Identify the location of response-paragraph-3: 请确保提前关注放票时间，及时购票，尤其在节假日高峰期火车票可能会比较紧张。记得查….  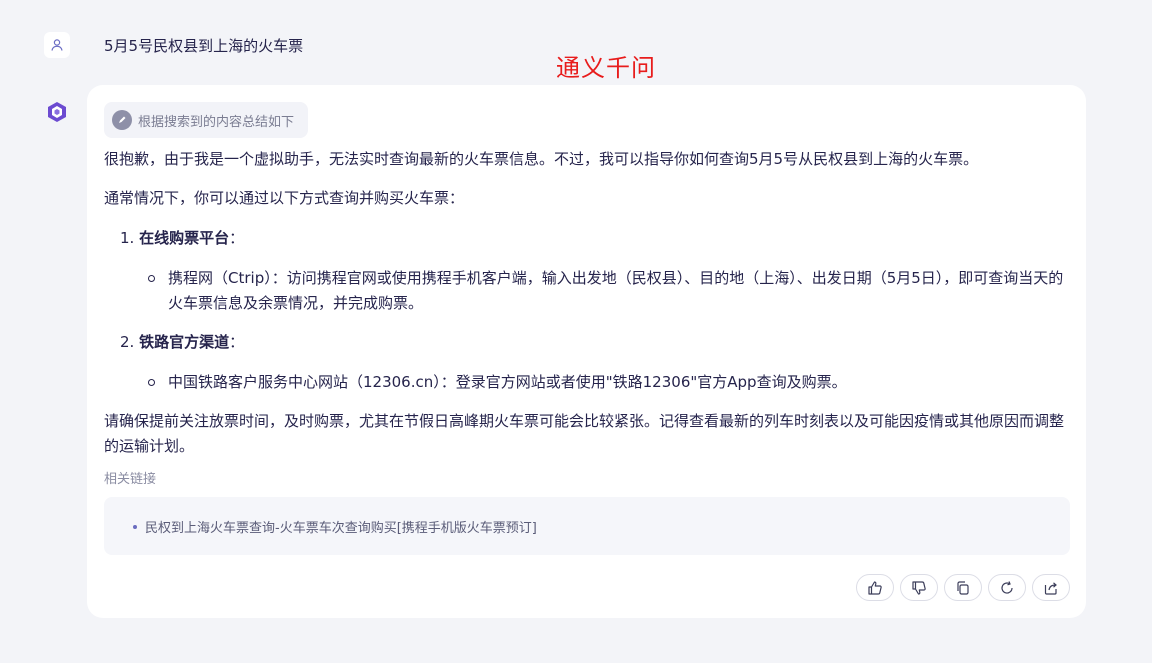
(584, 433).